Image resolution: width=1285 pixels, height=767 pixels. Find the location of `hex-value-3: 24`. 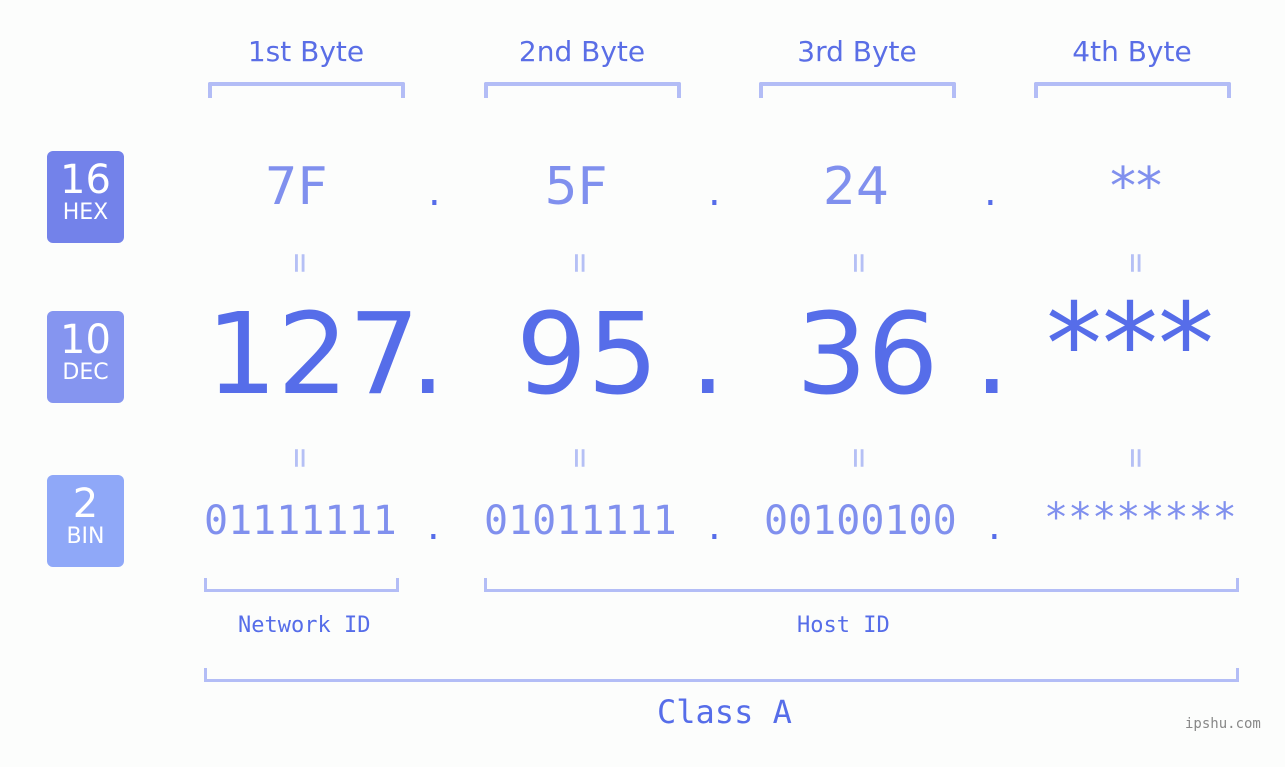

hex-value-3: 24 is located at coordinates (856, 187).